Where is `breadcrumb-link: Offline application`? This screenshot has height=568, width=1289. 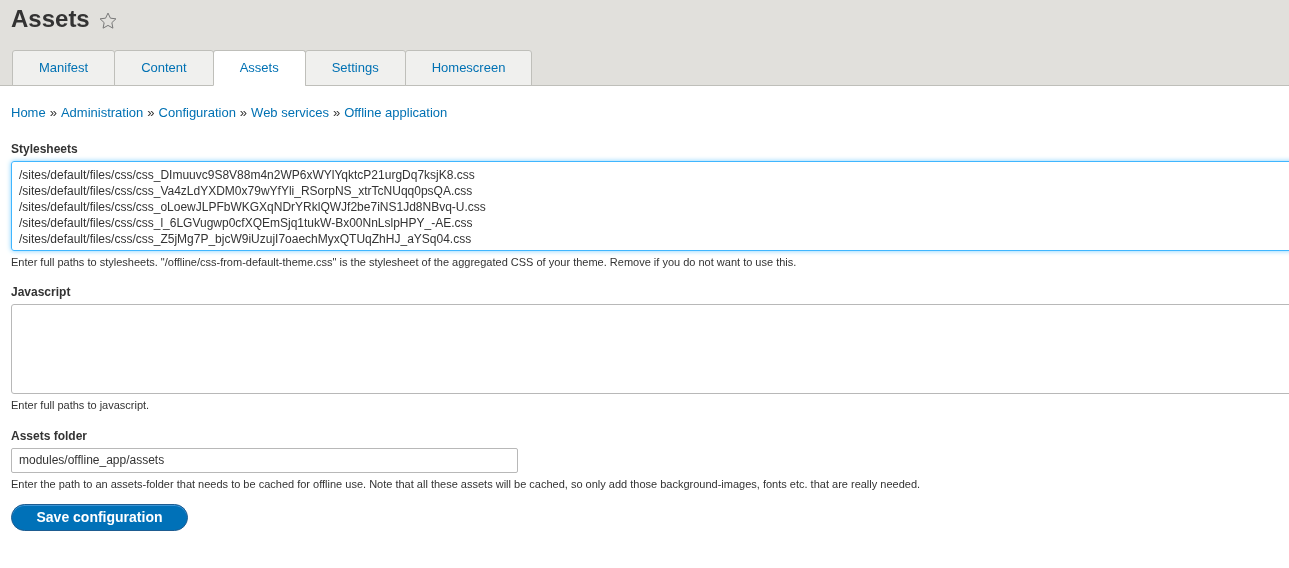
breadcrumb-link: Offline application is located at coordinates (396, 113).